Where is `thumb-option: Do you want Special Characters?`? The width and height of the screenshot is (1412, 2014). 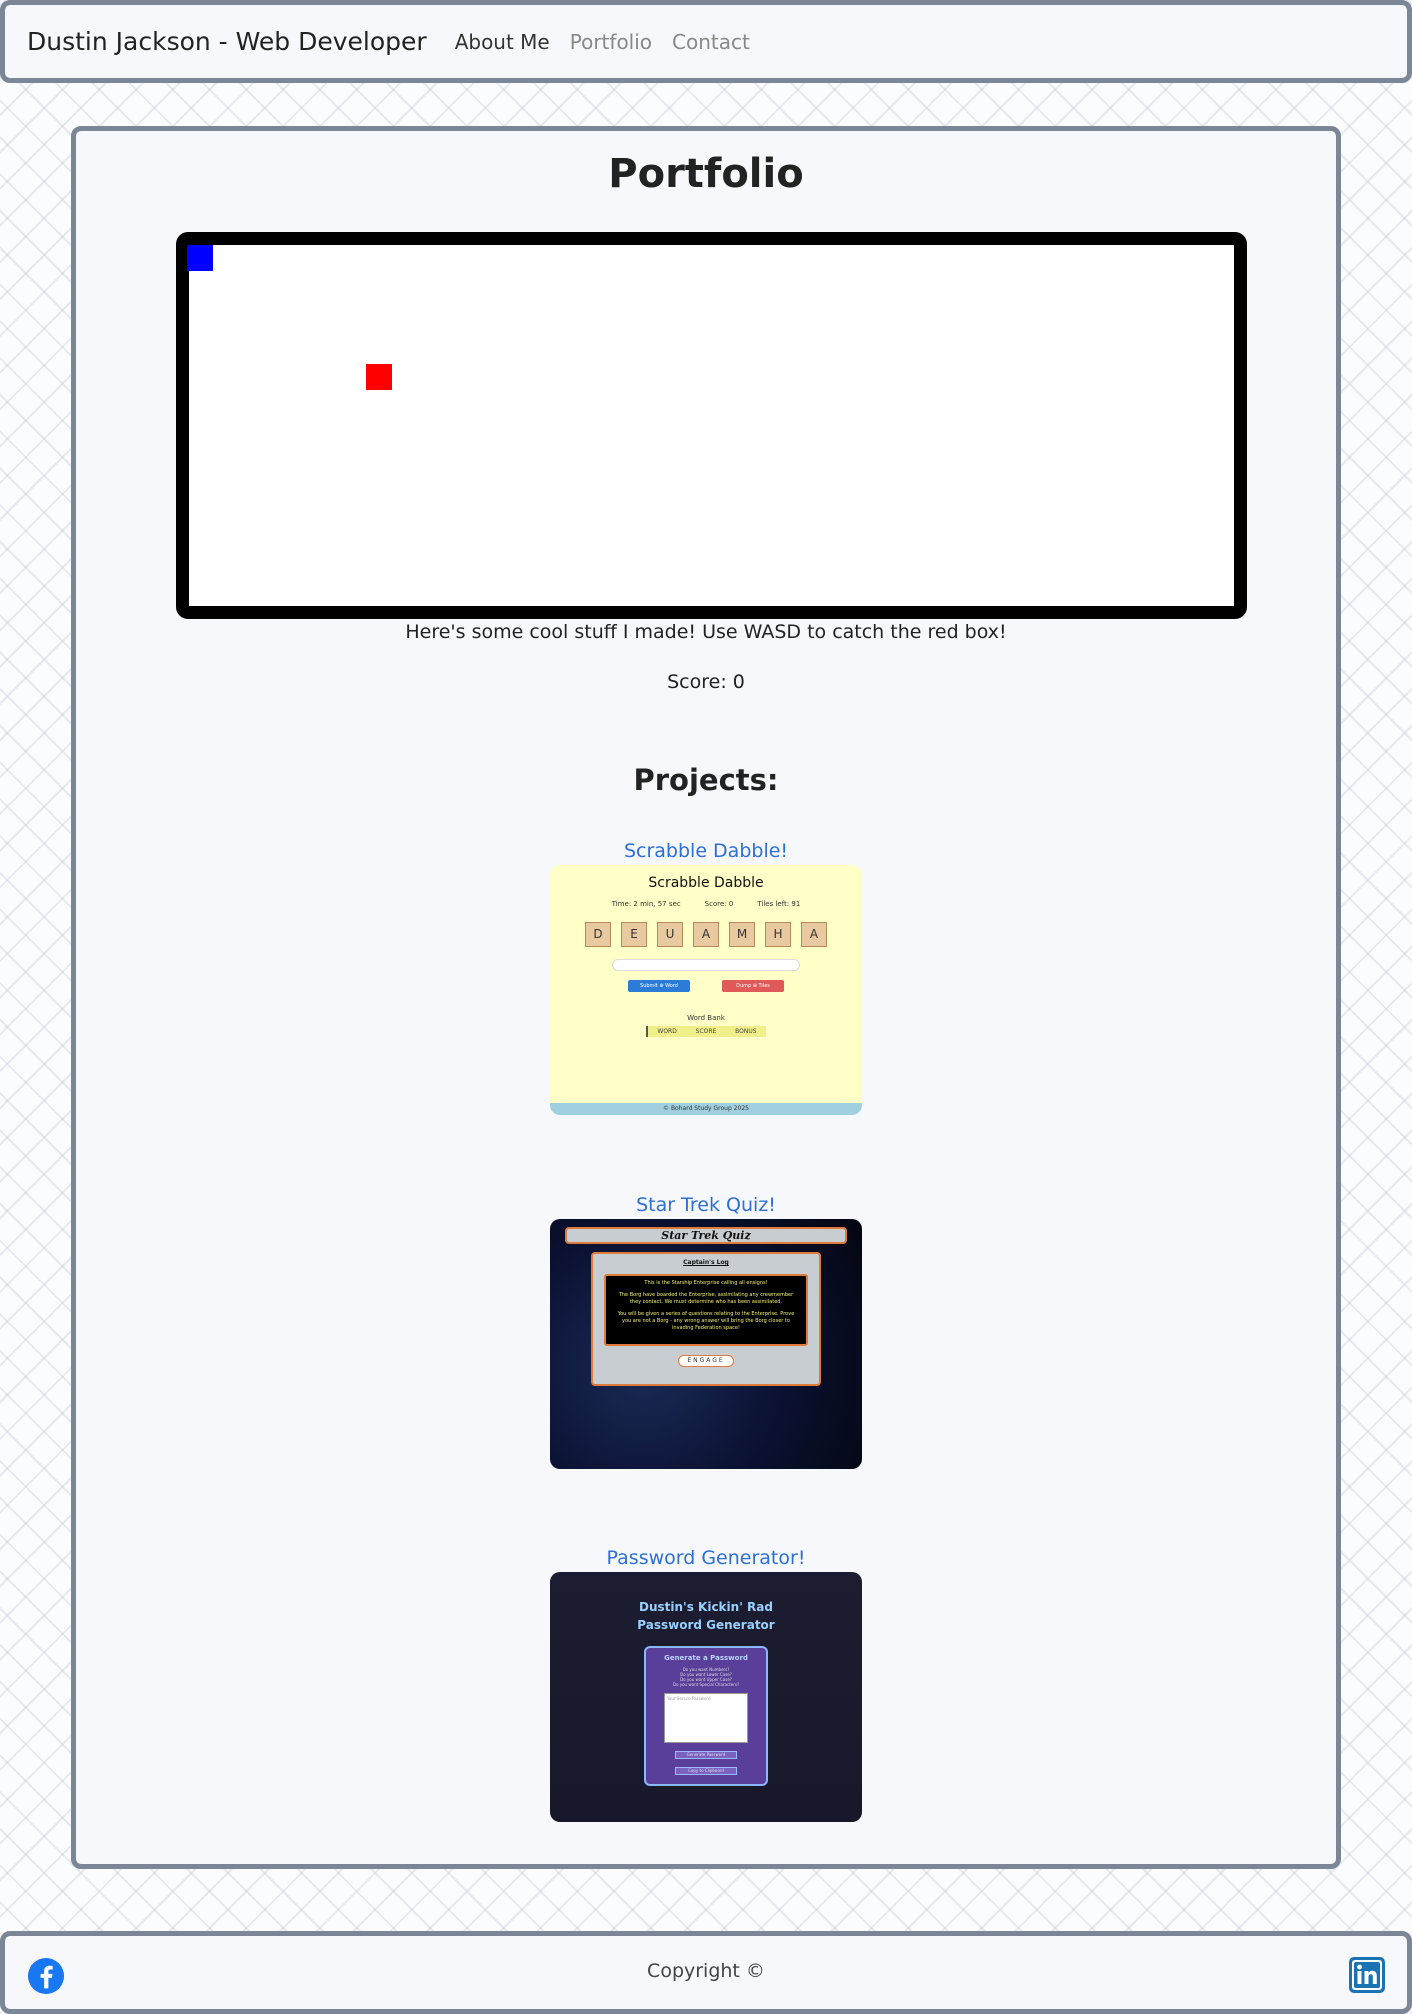 thumb-option: Do you want Special Characters? is located at coordinates (706, 1684).